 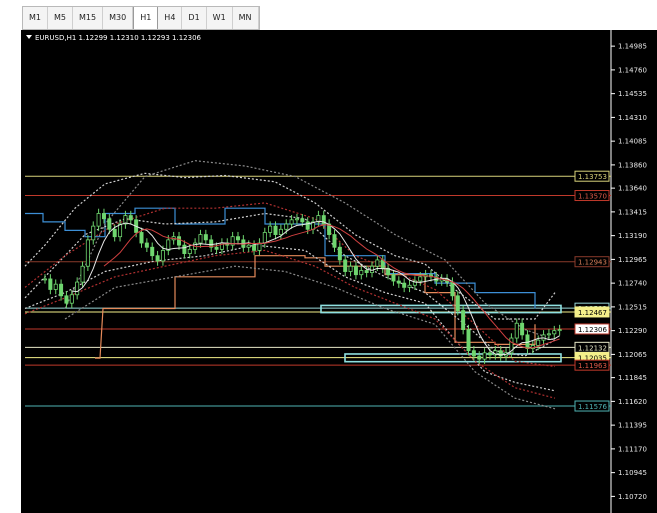 I want to click on collapse-icon, so click(x=29, y=37).